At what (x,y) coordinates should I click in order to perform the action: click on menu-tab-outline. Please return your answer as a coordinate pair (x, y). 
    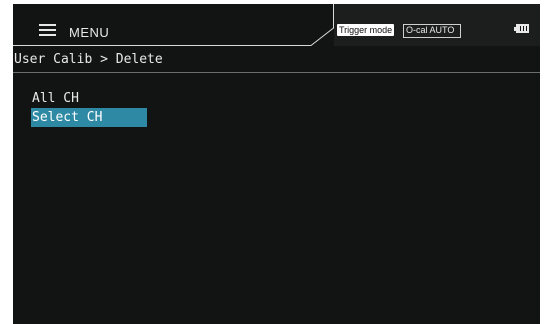
    Looking at the image, I should click on (173, 25).